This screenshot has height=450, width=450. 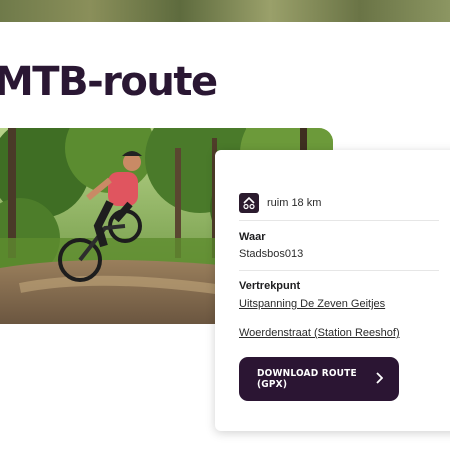 I want to click on top-strip-gap, so click(x=225, y=25).